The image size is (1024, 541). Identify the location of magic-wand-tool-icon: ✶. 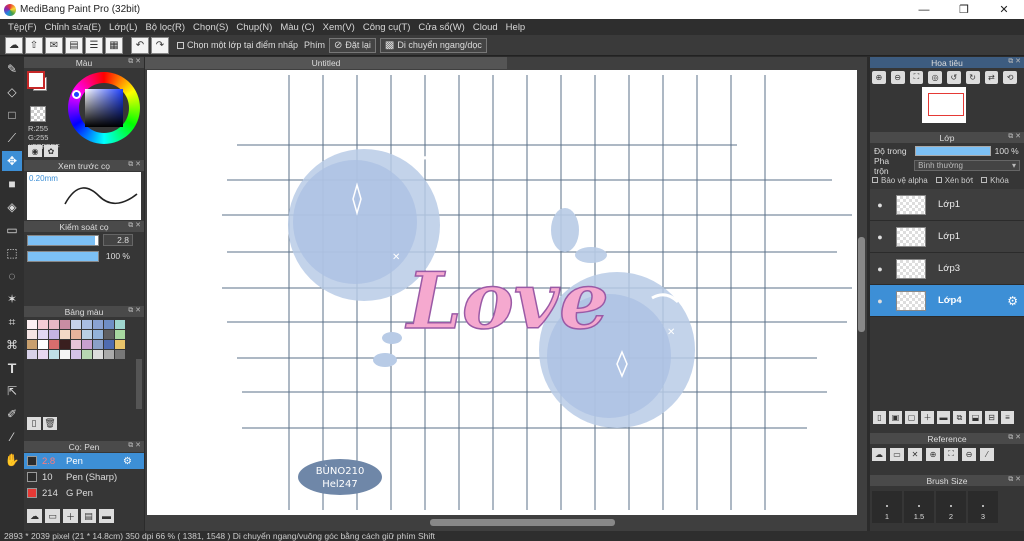
(12, 299).